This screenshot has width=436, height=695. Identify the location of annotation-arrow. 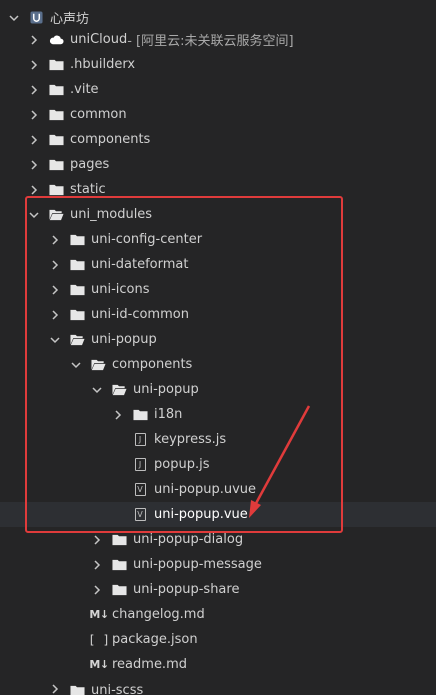
(280, 461).